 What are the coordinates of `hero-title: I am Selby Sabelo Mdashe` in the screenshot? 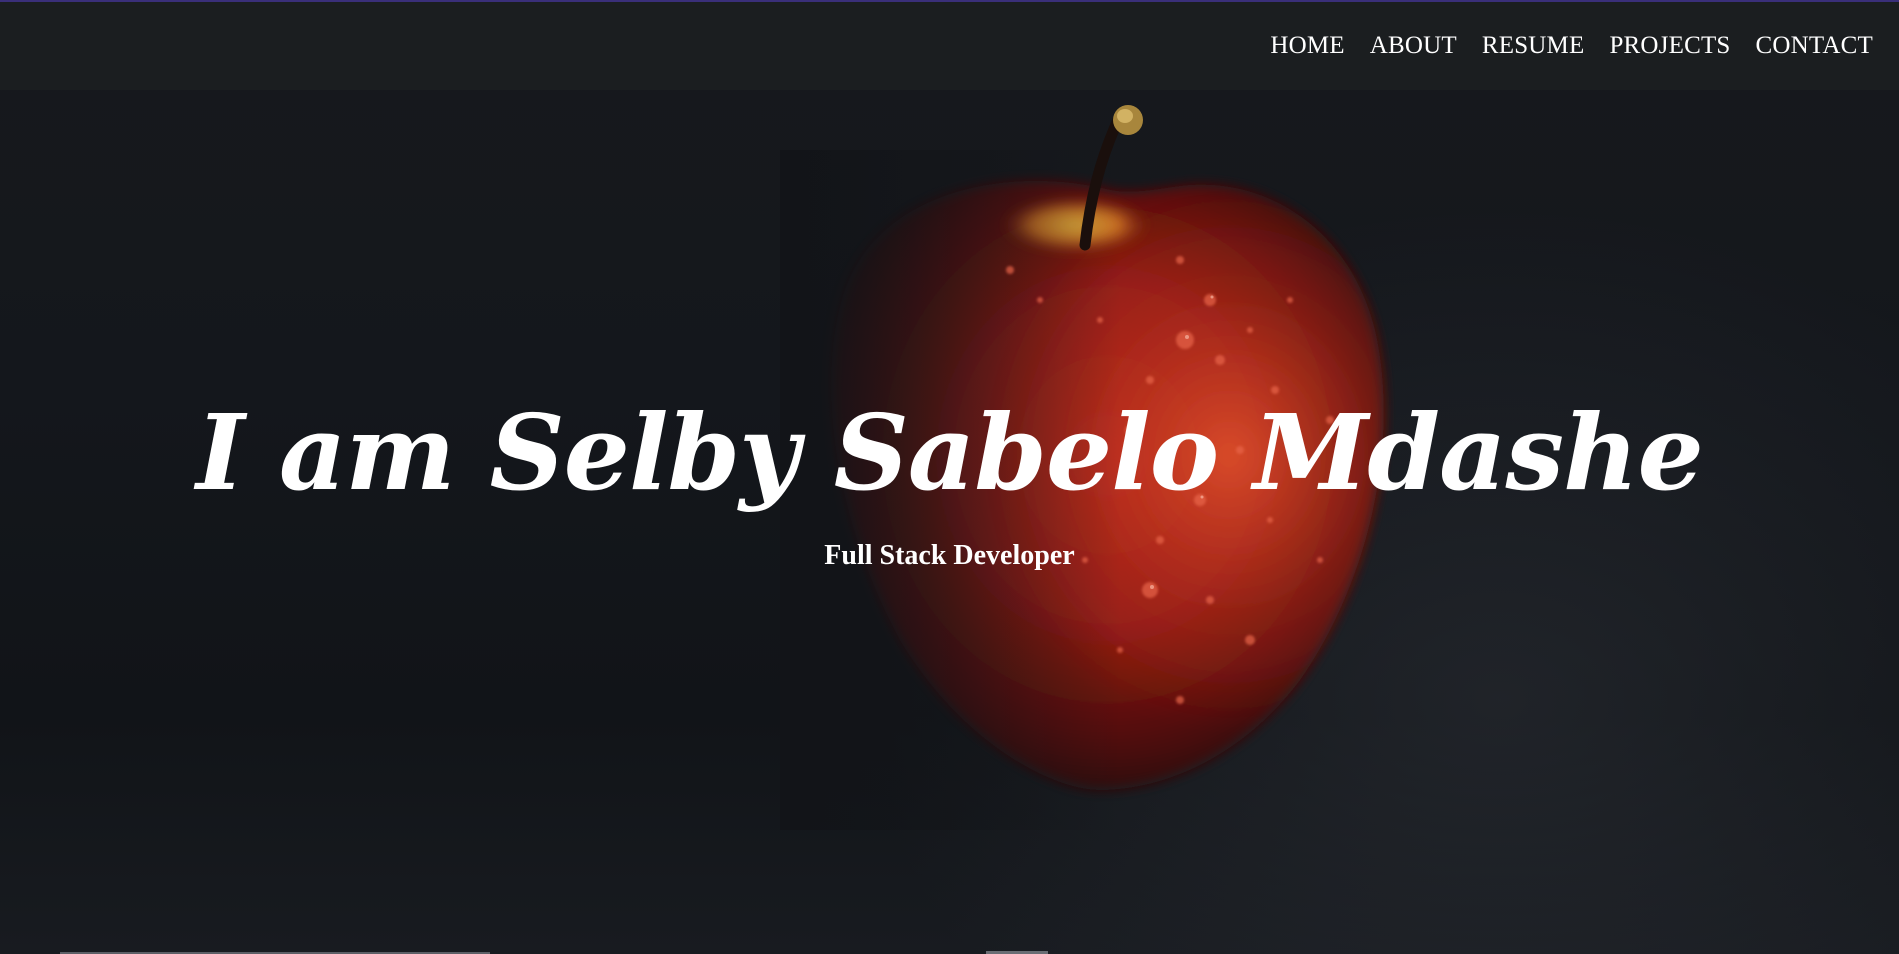 It's located at (950, 452).